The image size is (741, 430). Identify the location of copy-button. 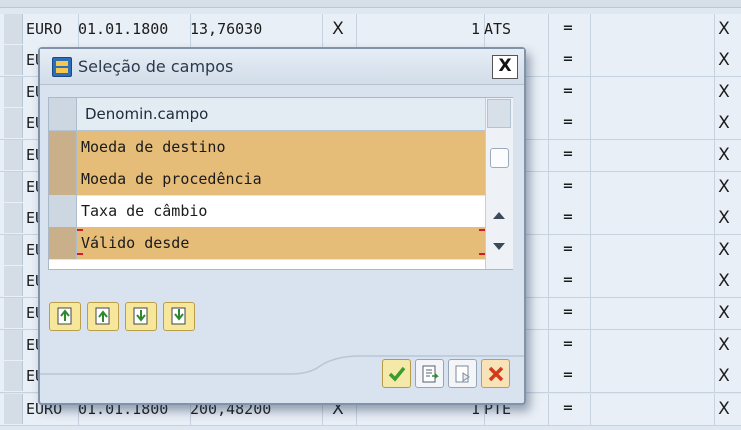
(429, 373).